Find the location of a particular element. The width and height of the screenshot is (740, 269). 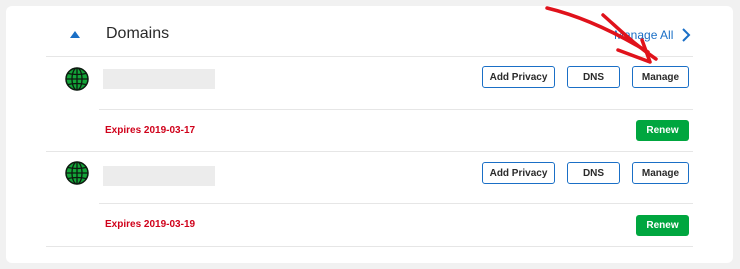

manage-all-link: Manage All is located at coordinates (643, 35).